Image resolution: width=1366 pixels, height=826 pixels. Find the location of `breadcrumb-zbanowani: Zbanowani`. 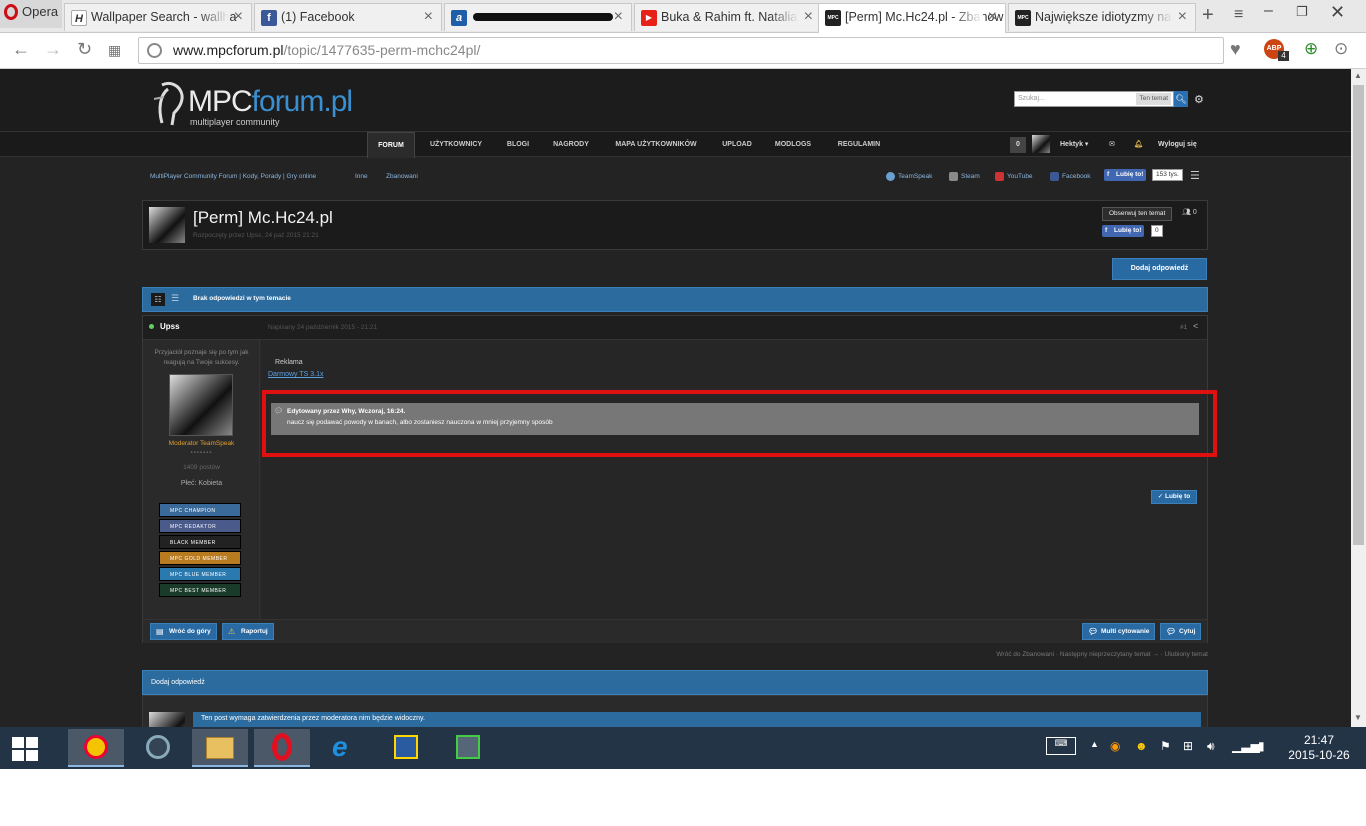

breadcrumb-zbanowani: Zbanowani is located at coordinates (402, 177).